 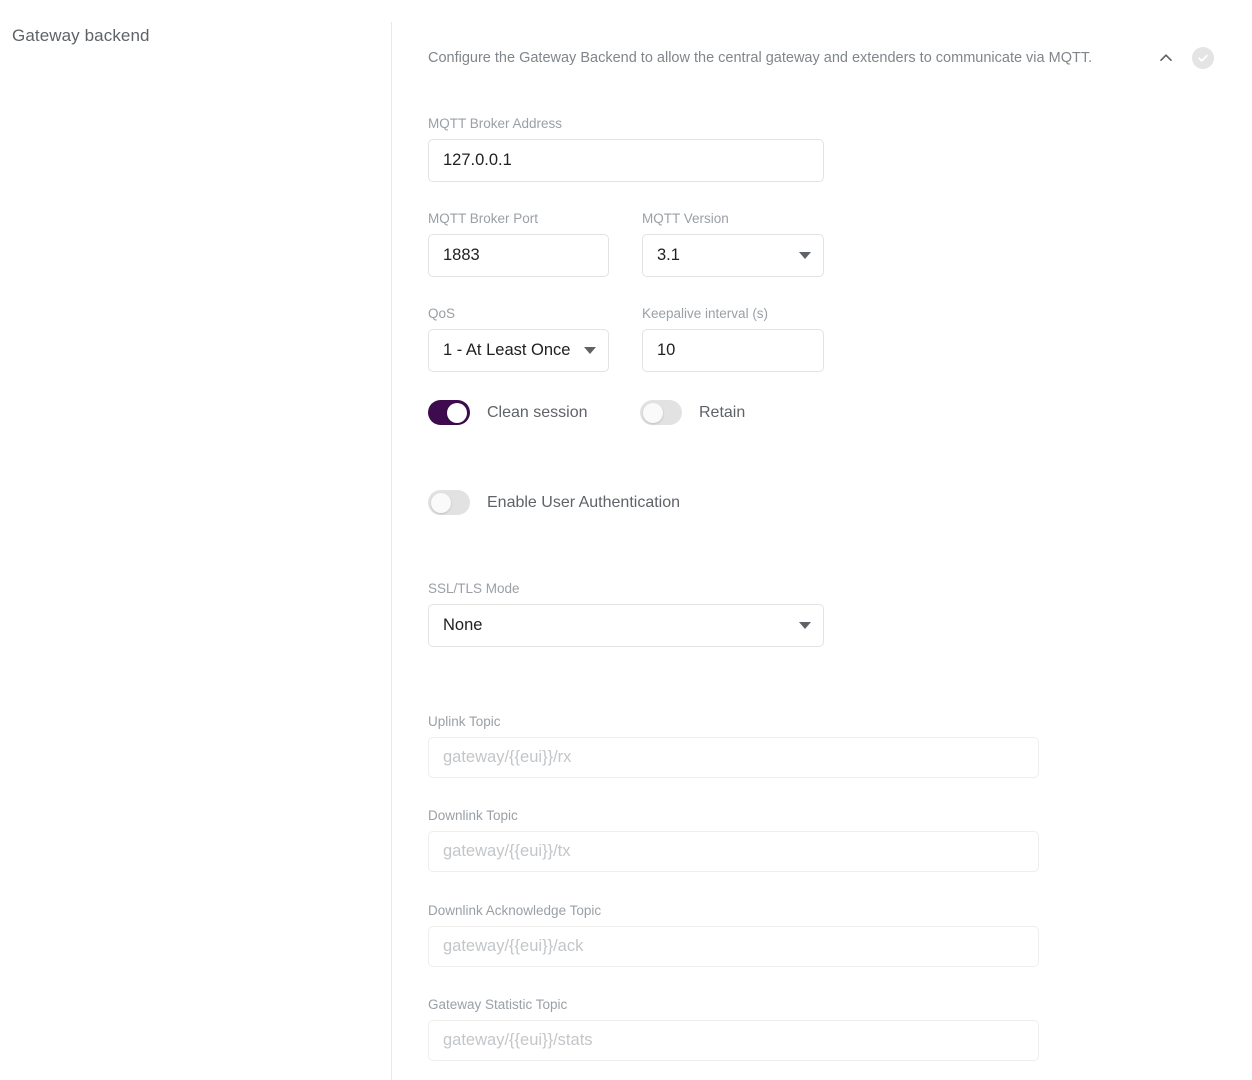 What do you see at coordinates (666, 350) in the screenshot?
I see `field-value: 10` at bounding box center [666, 350].